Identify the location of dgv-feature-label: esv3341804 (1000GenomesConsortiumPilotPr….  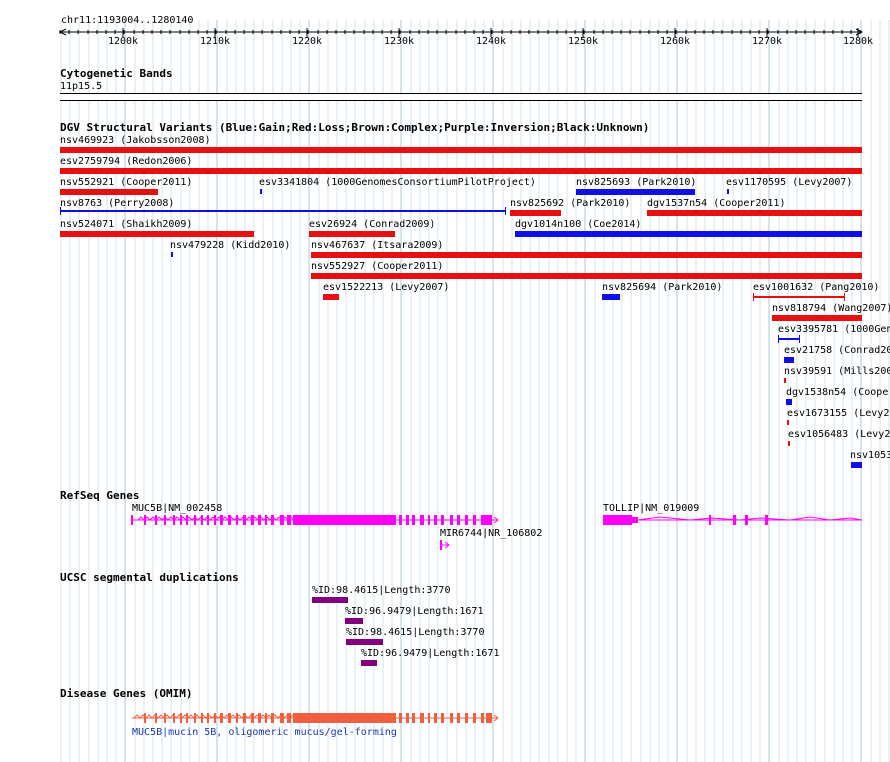
(397, 182).